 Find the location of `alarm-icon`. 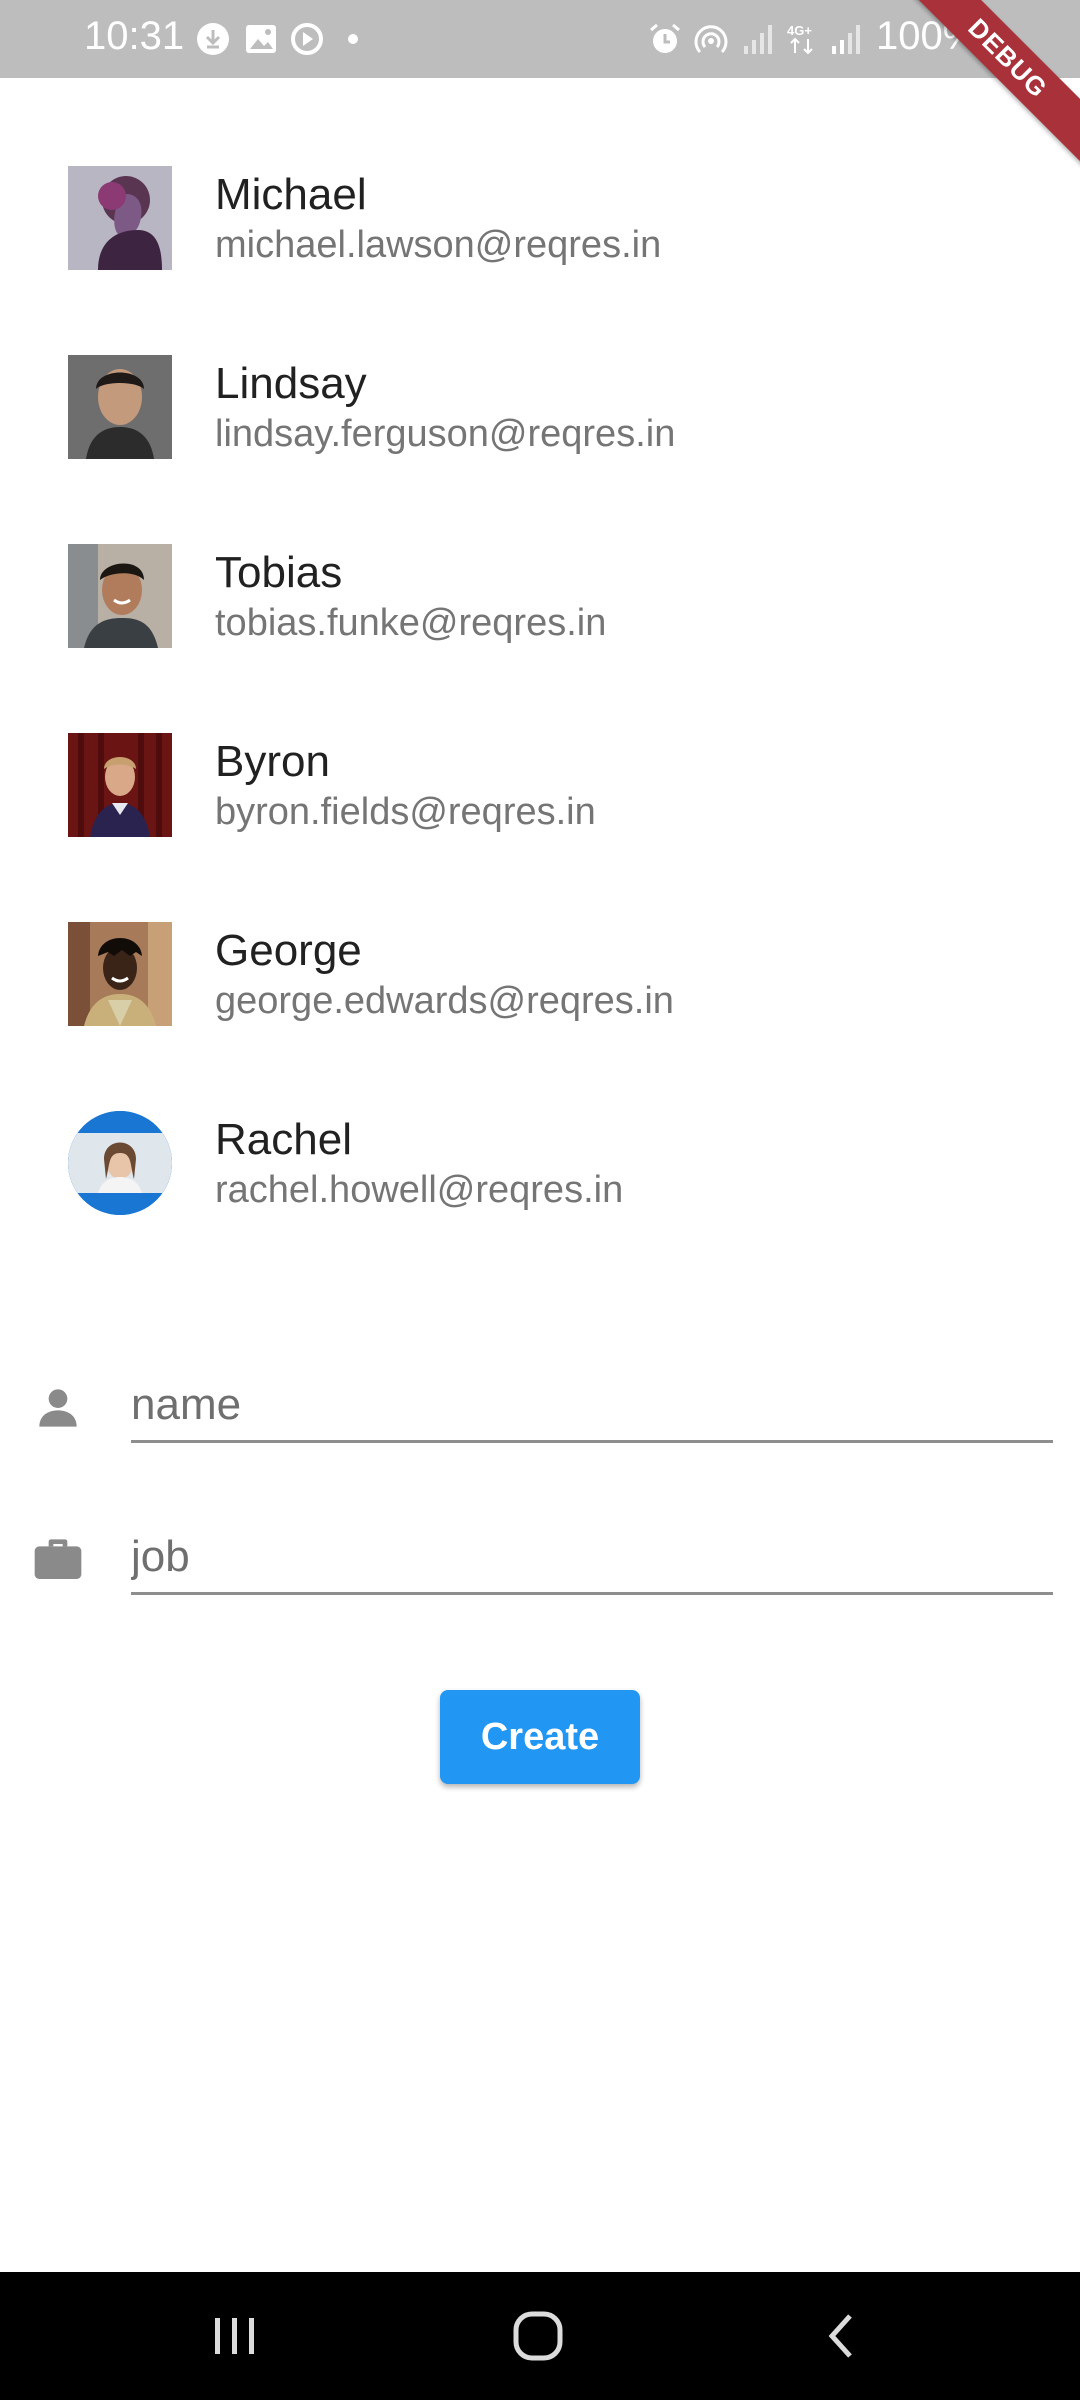

alarm-icon is located at coordinates (665, 38).